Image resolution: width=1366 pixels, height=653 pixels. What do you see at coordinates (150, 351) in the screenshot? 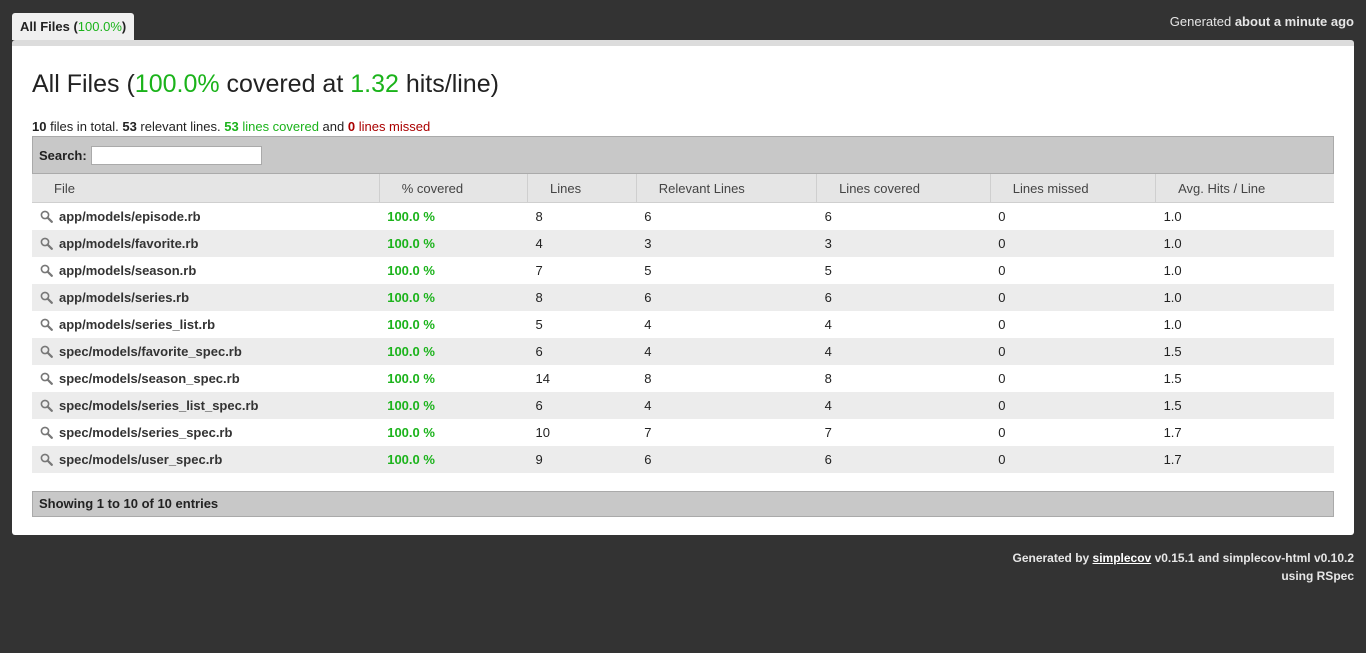
I see `file-name: spec/models/favorite_spec.rb` at bounding box center [150, 351].